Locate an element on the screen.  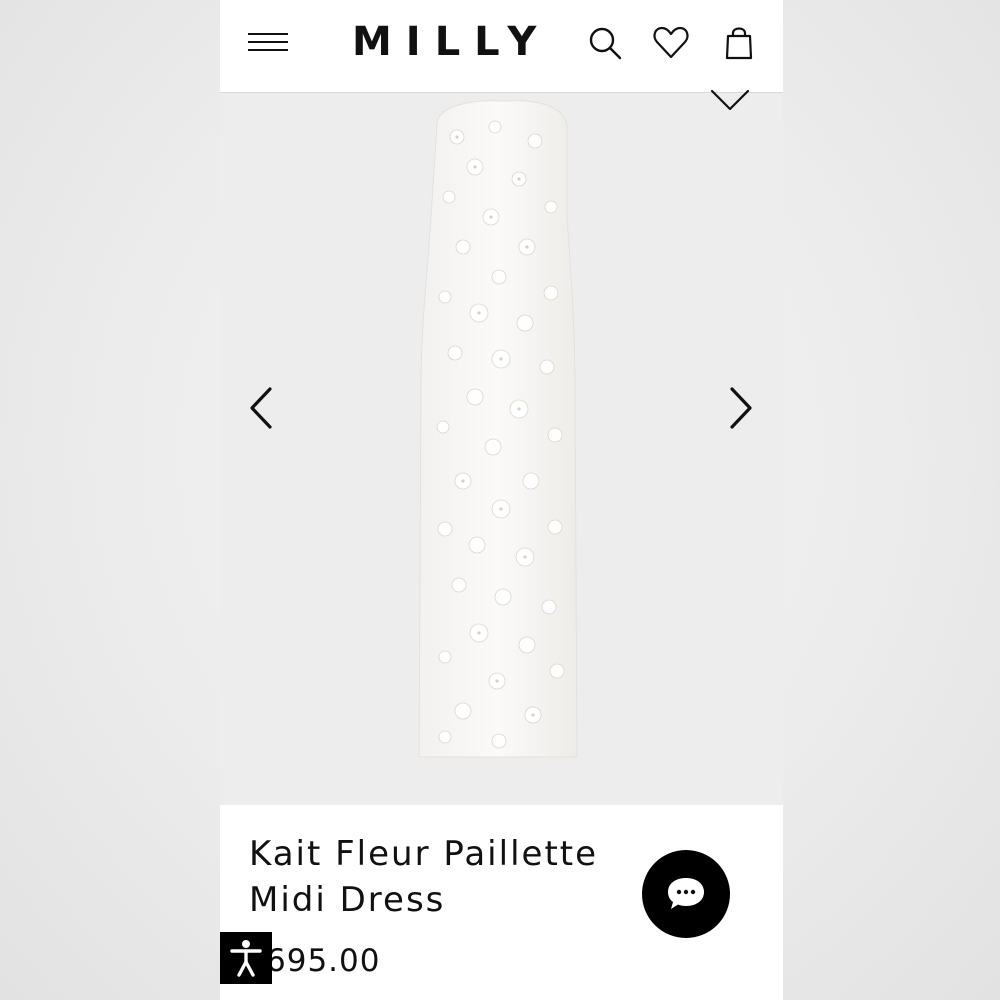
previous-image-button is located at coordinates (262, 408).